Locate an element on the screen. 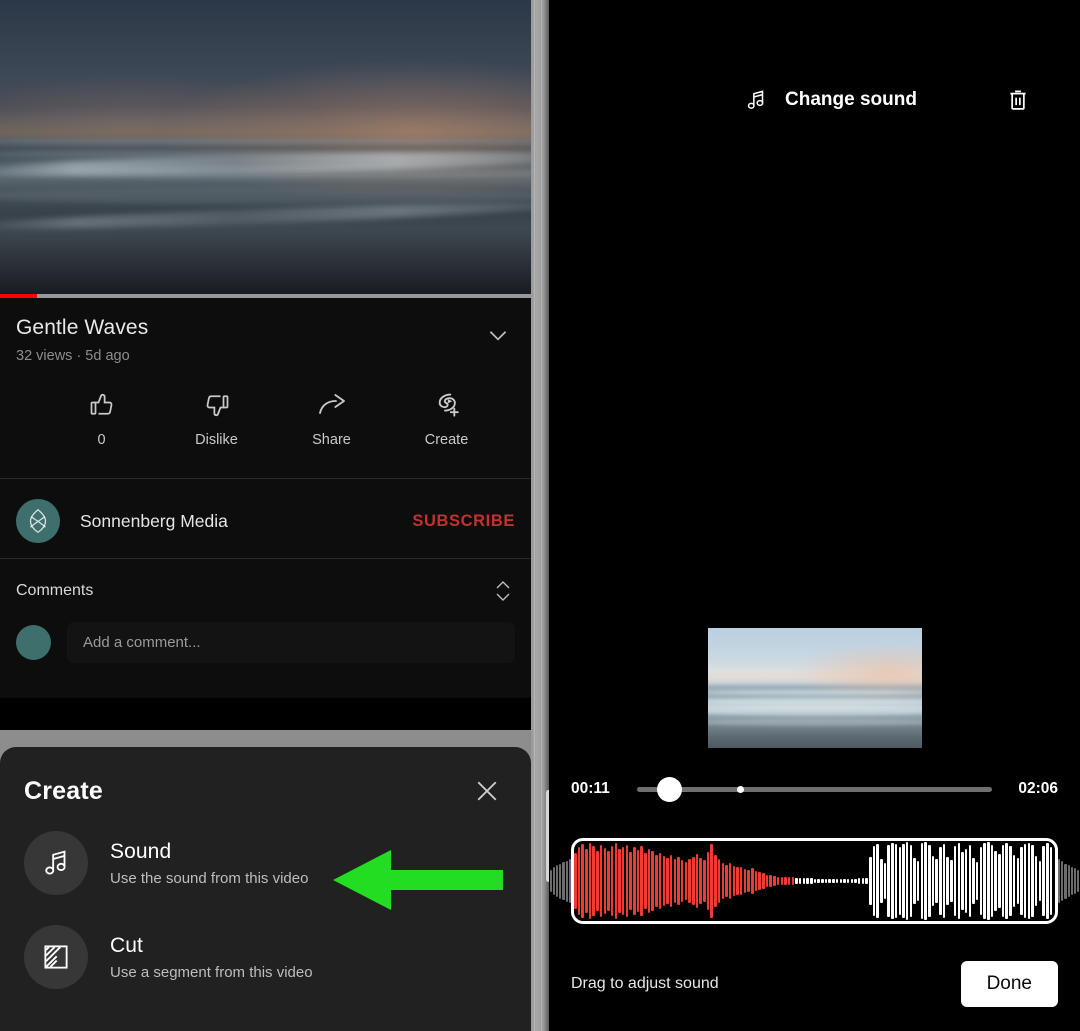 Image resolution: width=1080 pixels, height=1031 pixels. video-title: Gentle Waves is located at coordinates (82, 327).